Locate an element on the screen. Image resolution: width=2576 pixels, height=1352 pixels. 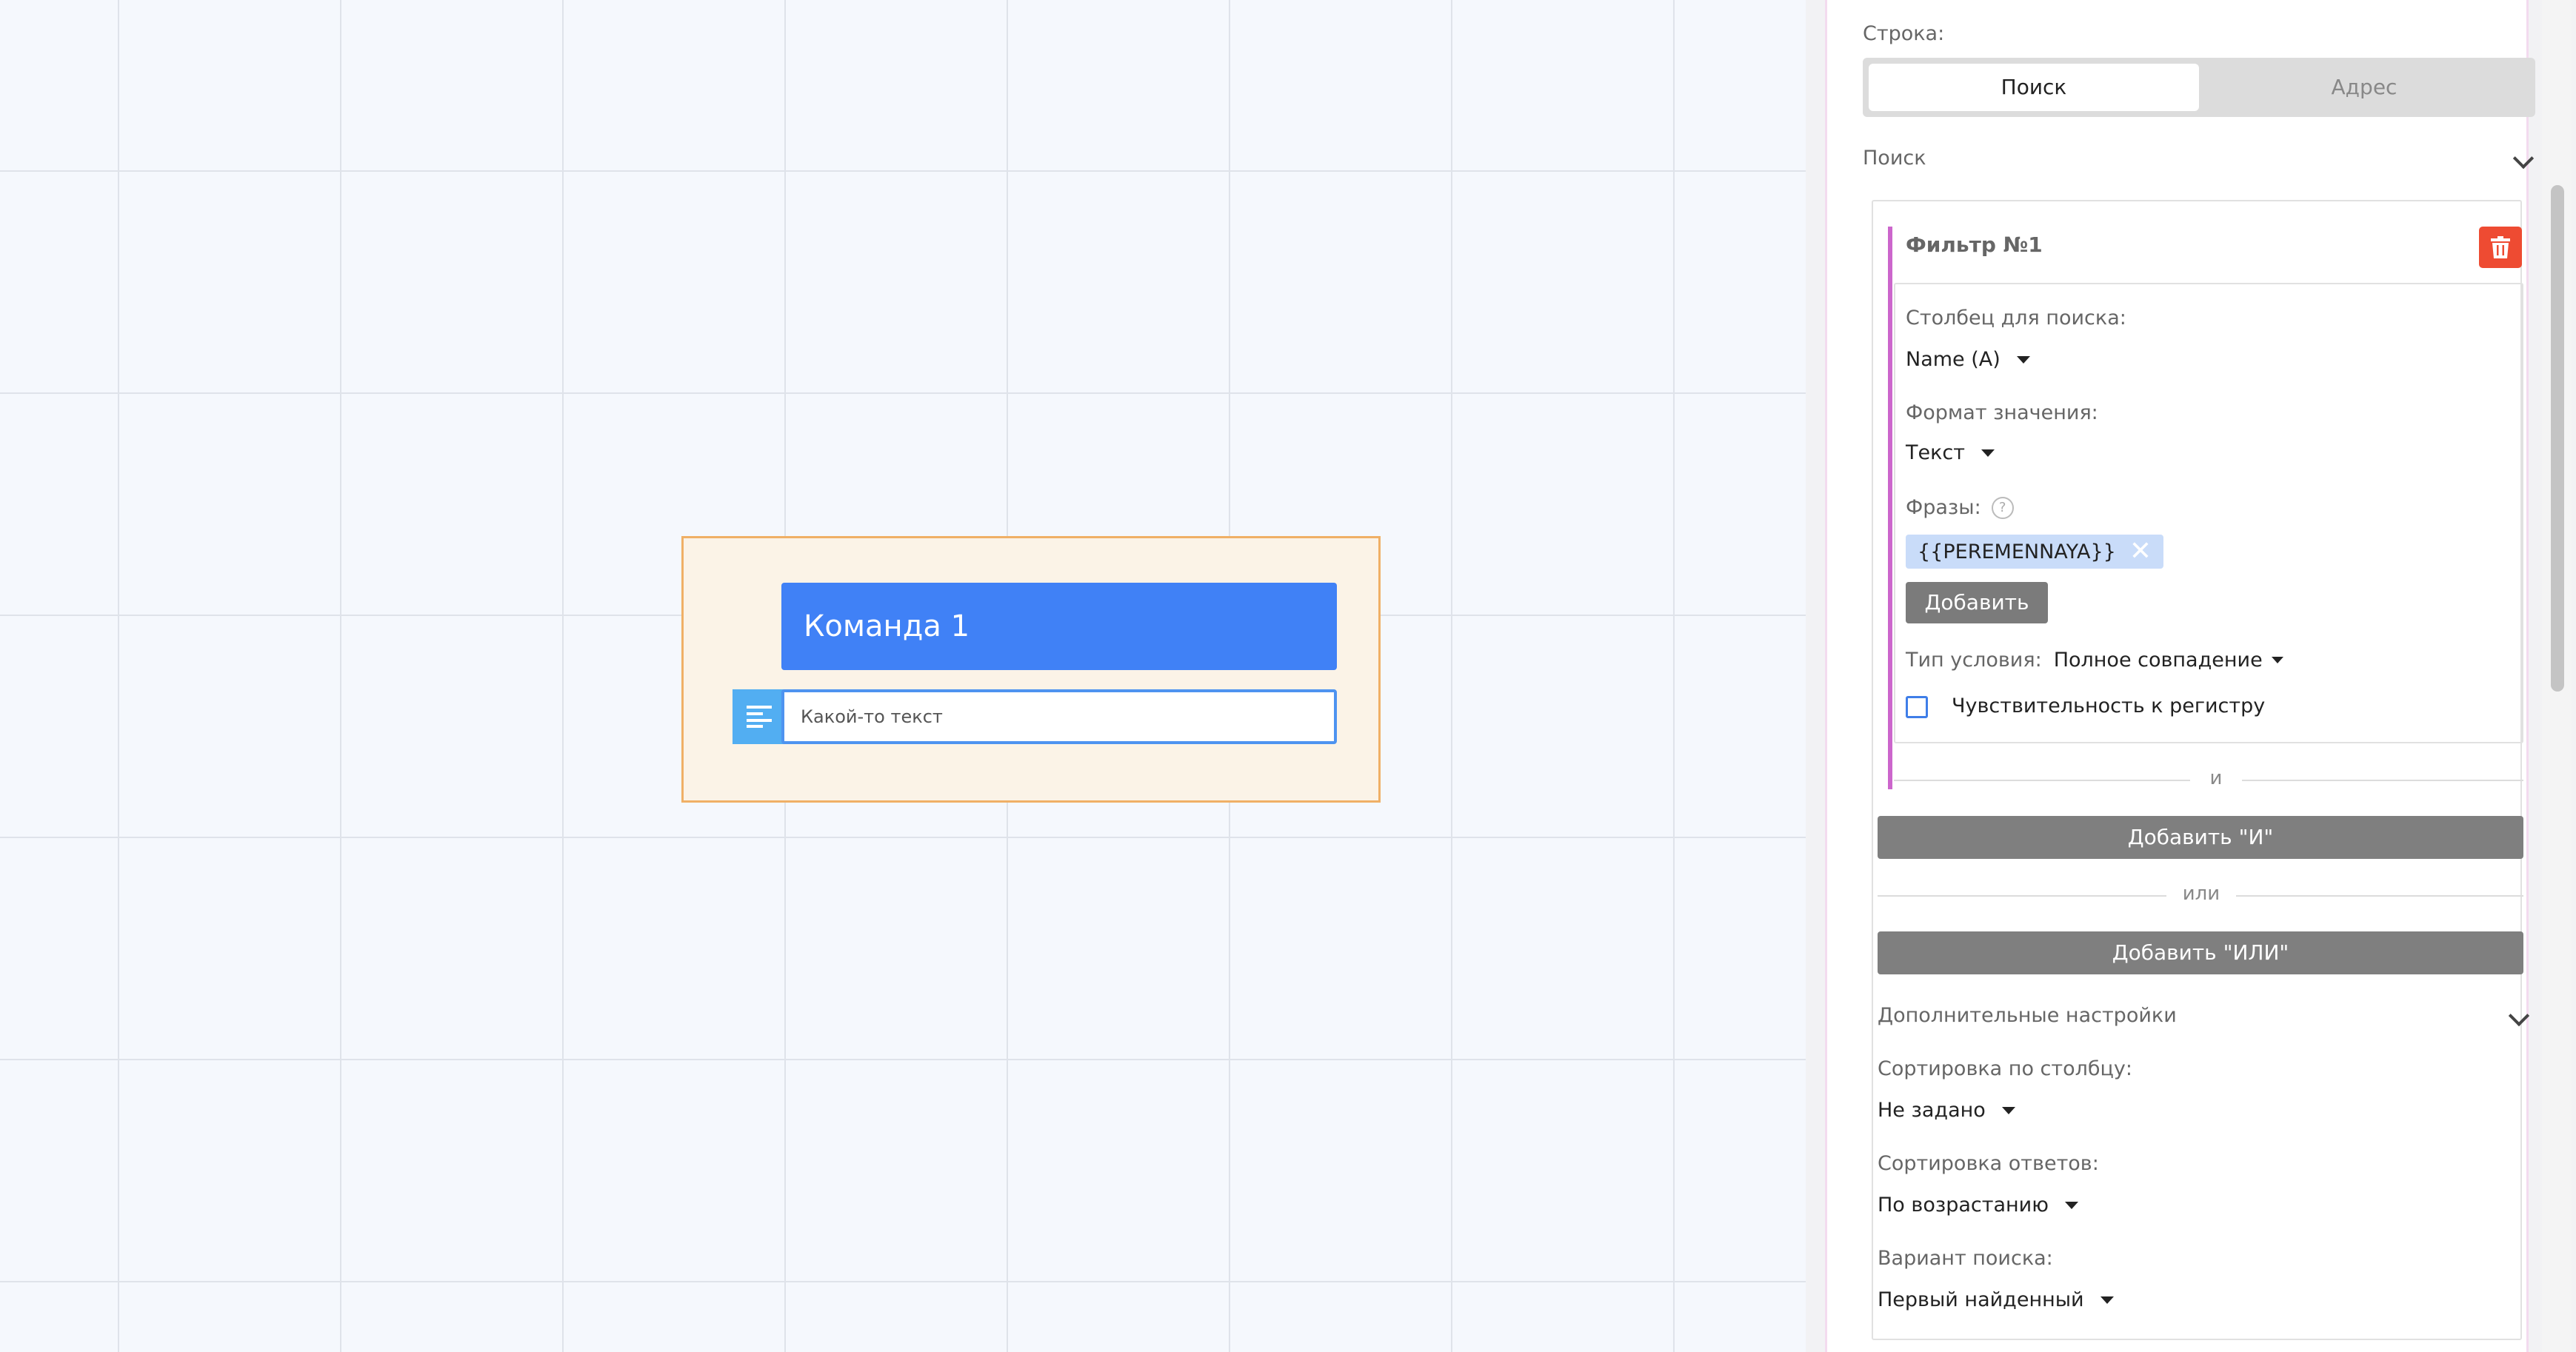
condition-select-value: Полное совпадение is located at coordinates (2158, 660).